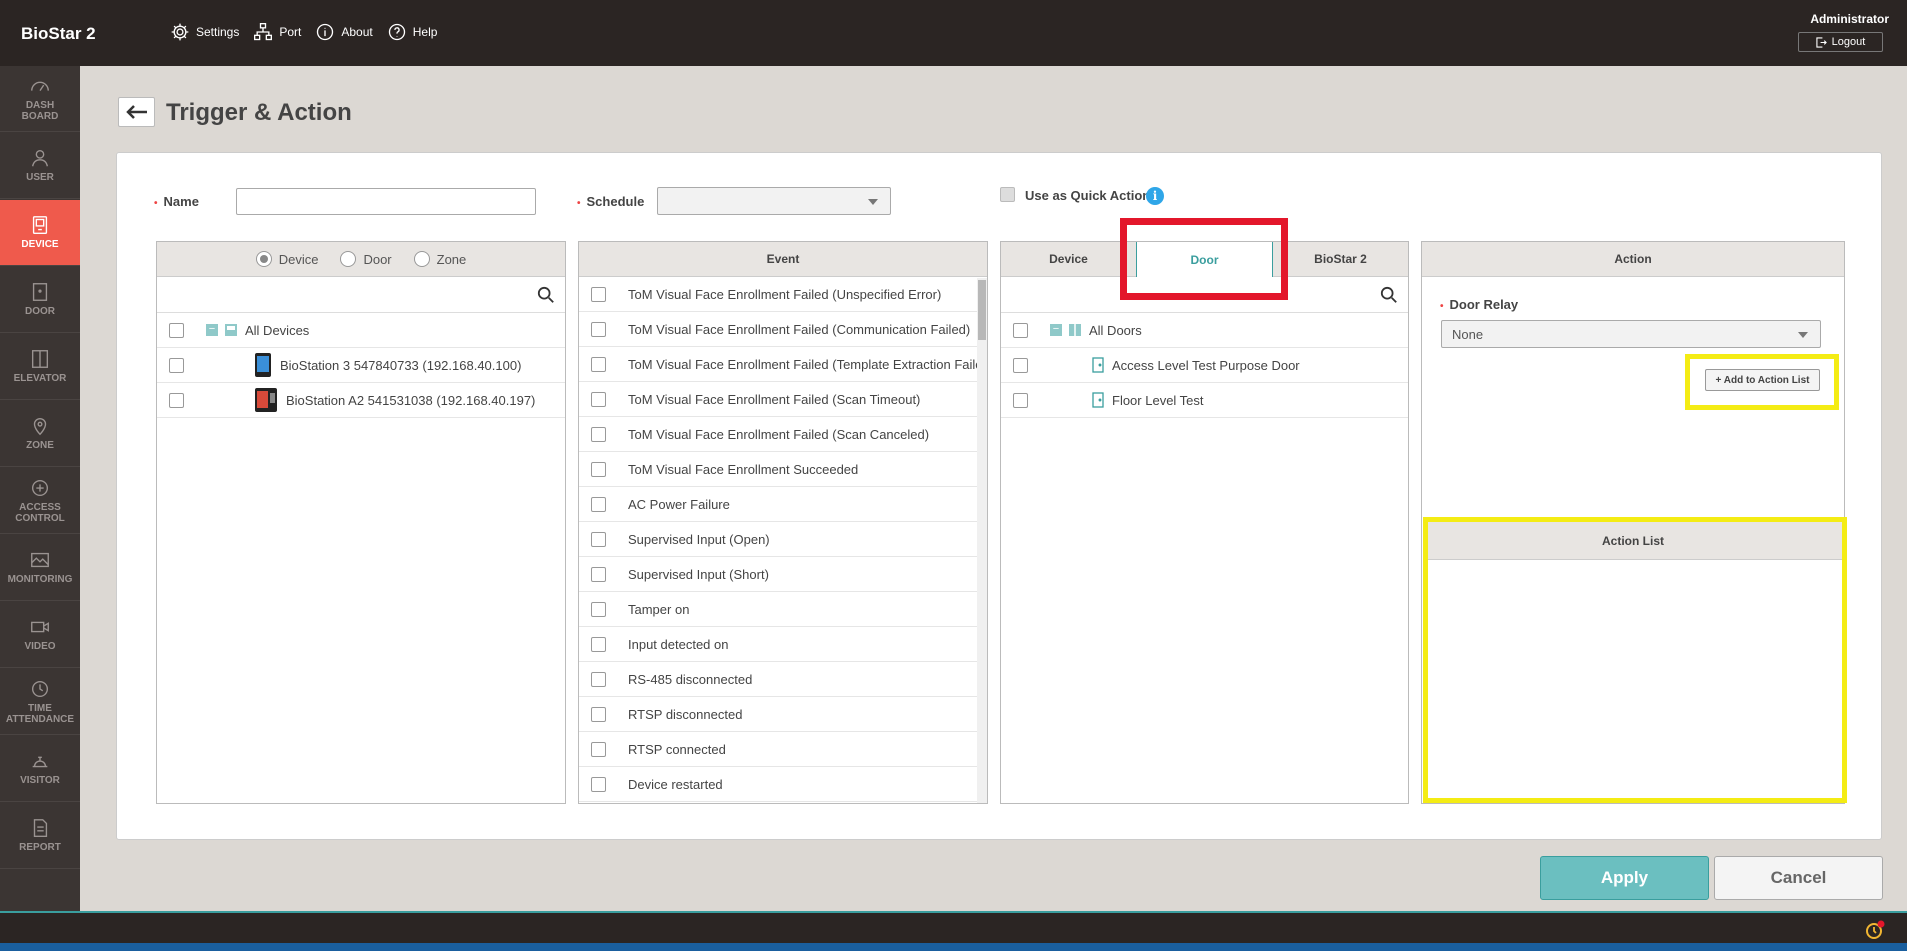 The width and height of the screenshot is (1907, 951). Describe the element at coordinates (40, 99) in the screenshot. I see `nav-dashboard: DASH BOARD` at that location.